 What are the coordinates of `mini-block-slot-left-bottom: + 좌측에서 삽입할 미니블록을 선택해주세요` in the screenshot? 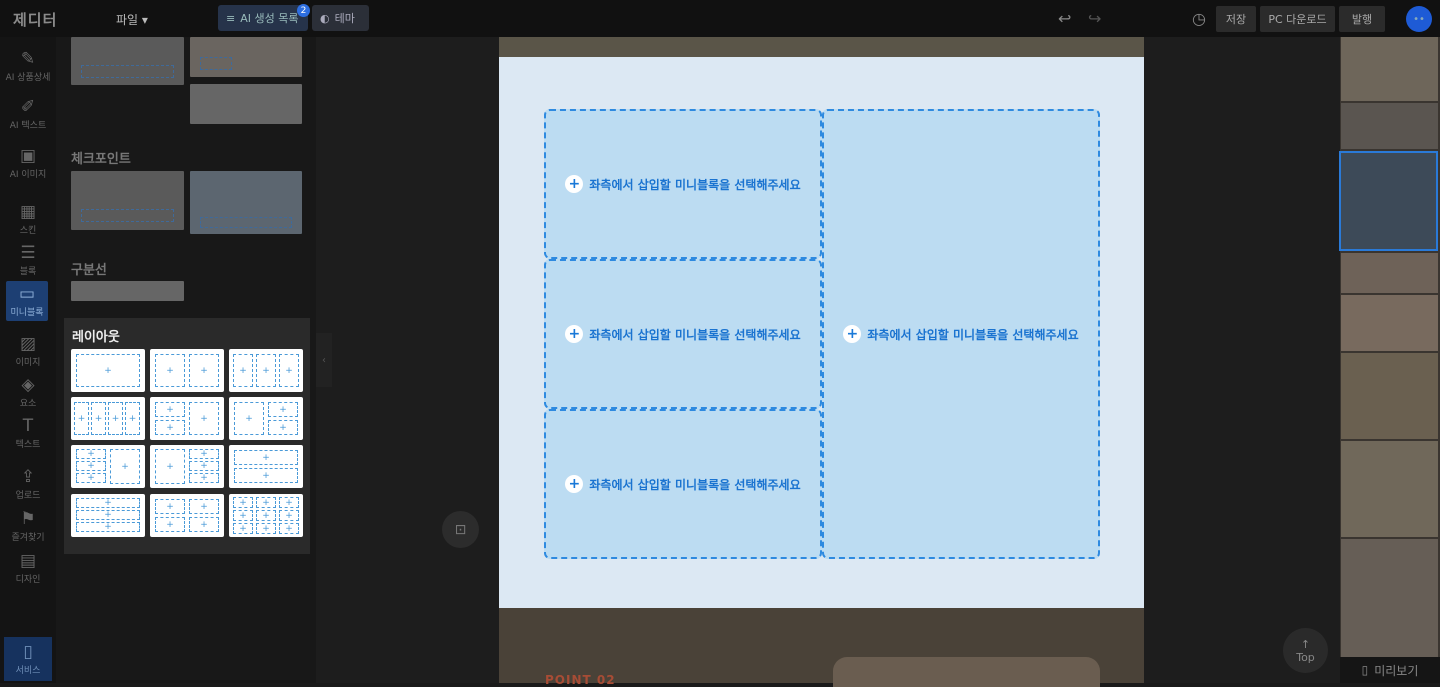 It's located at (683, 484).